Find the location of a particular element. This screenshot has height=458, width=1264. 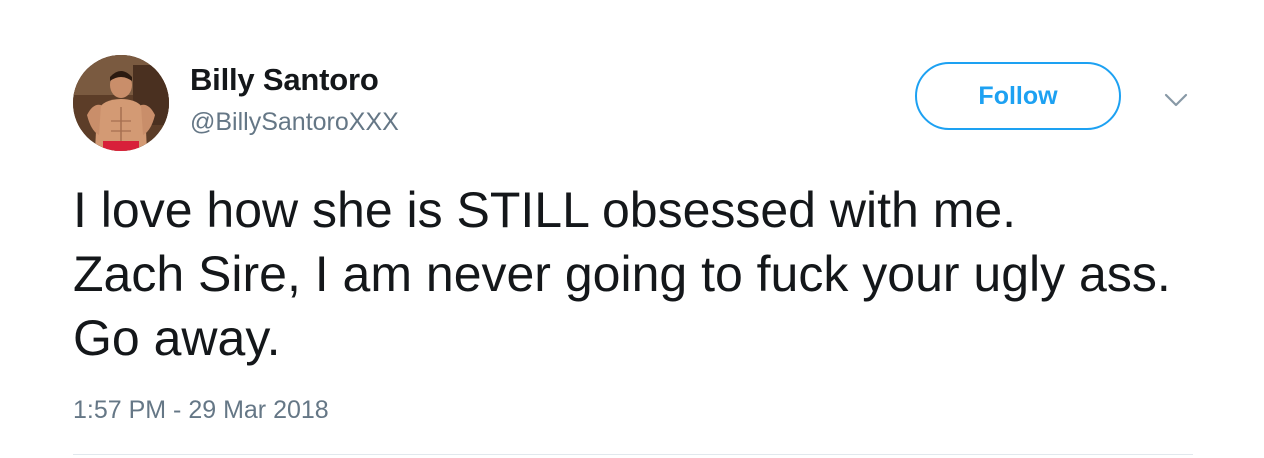

avatar-photo is located at coordinates (121, 103).